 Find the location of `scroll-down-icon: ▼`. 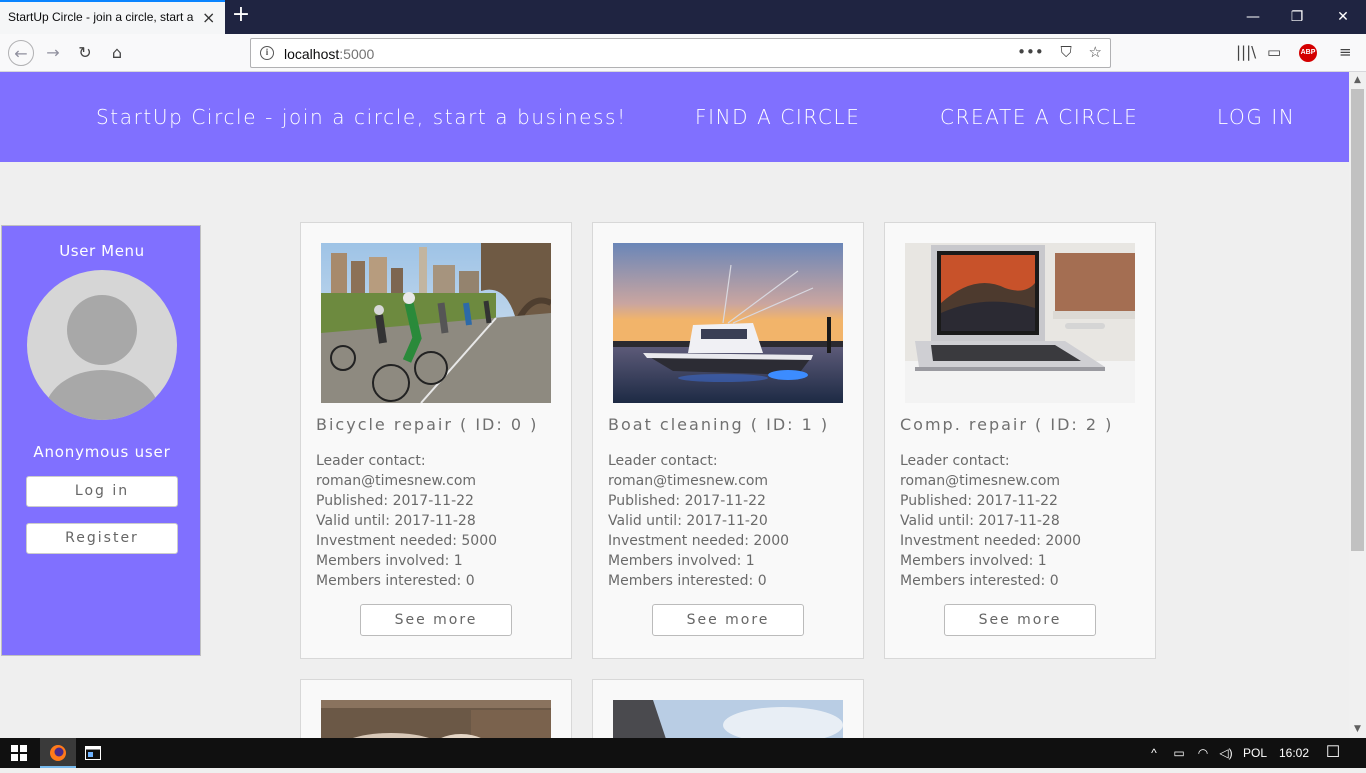

scroll-down-icon: ▼ is located at coordinates (1357, 729).